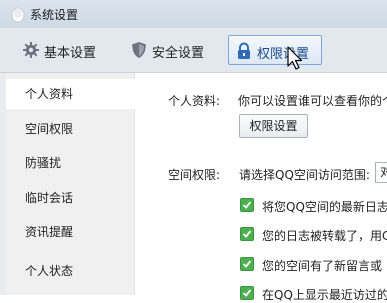  Describe the element at coordinates (244, 50) in the screenshot. I see `lock-icon` at that location.